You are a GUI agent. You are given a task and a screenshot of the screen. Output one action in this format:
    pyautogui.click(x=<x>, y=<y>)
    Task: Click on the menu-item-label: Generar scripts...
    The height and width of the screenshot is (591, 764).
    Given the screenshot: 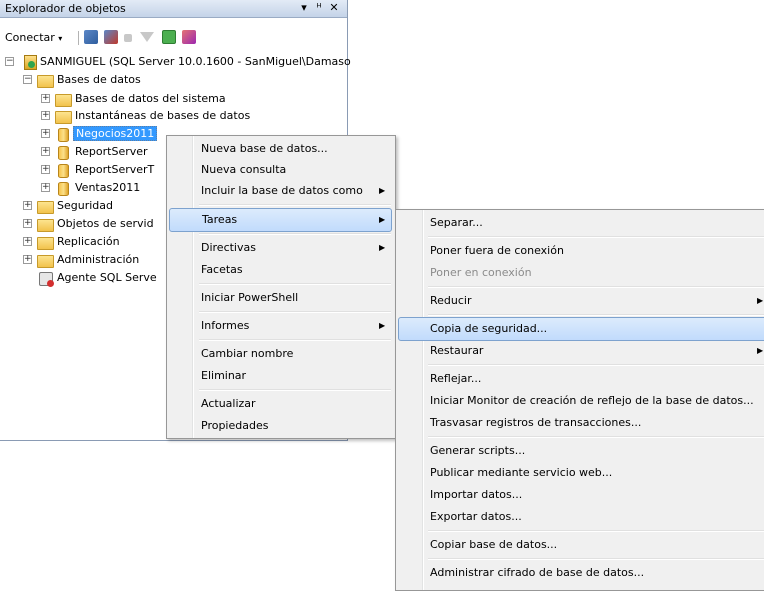 What is the action you would take?
    pyautogui.click(x=478, y=450)
    